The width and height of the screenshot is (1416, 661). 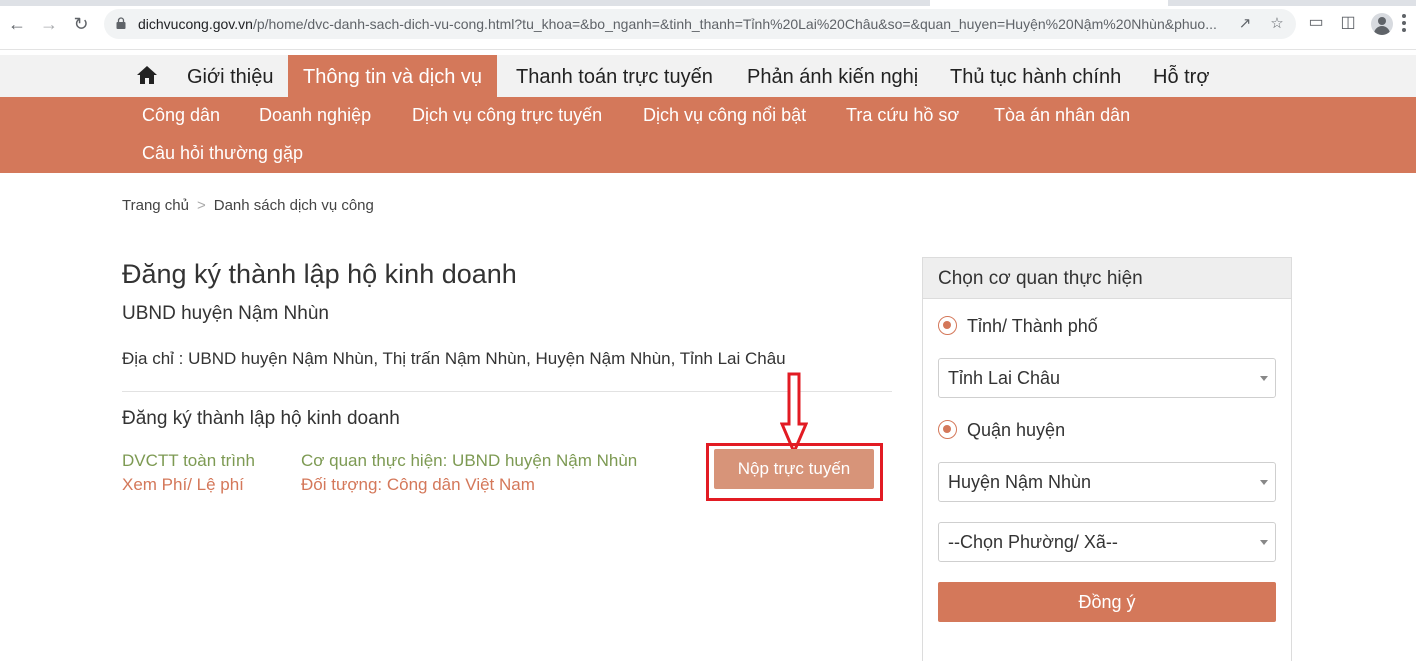 What do you see at coordinates (708, 3) in the screenshot?
I see `tab-strip` at bounding box center [708, 3].